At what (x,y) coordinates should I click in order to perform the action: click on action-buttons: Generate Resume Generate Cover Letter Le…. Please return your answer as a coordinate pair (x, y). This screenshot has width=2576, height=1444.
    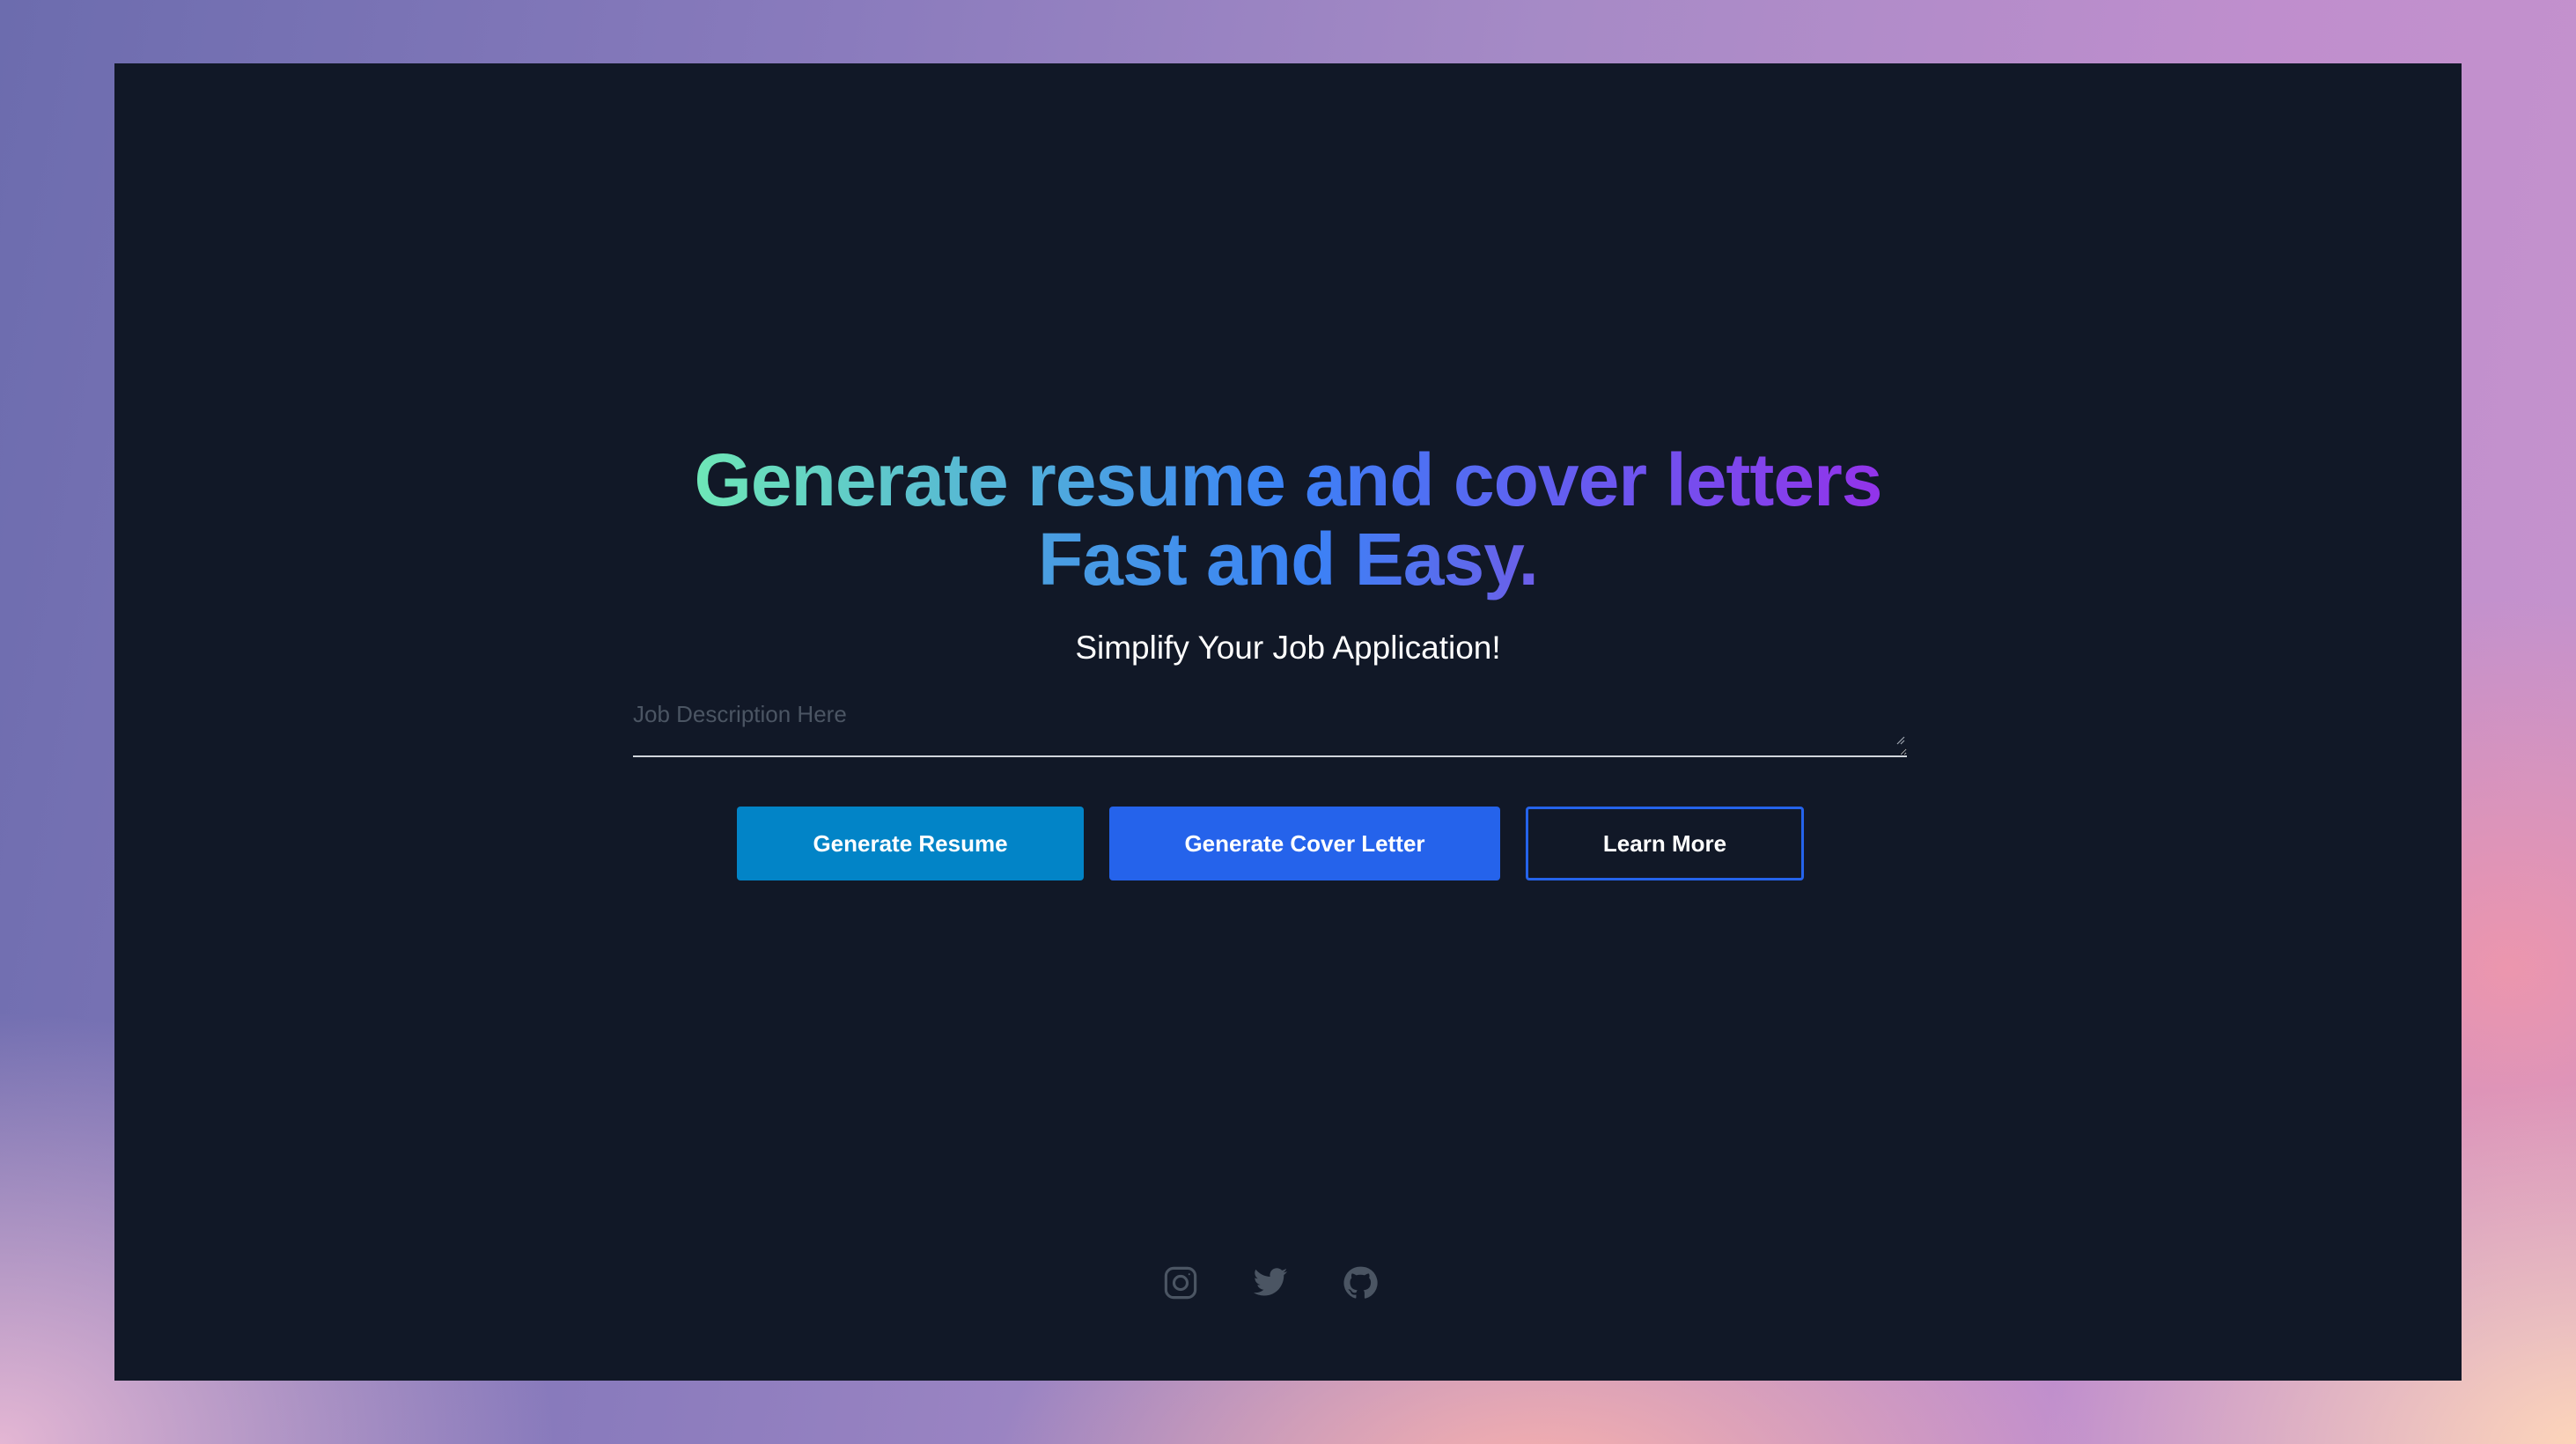
    Looking at the image, I should click on (1288, 843).